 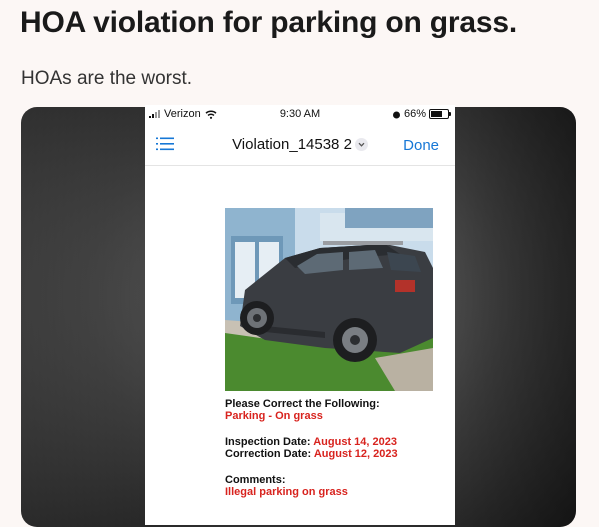 What do you see at coordinates (421, 145) in the screenshot?
I see `done-button: Done` at bounding box center [421, 145].